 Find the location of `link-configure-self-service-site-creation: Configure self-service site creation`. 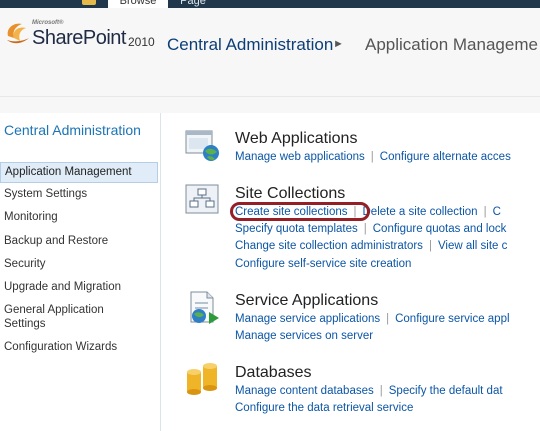

link-configure-self-service-site-creation: Configure self-service site creation is located at coordinates (323, 264).